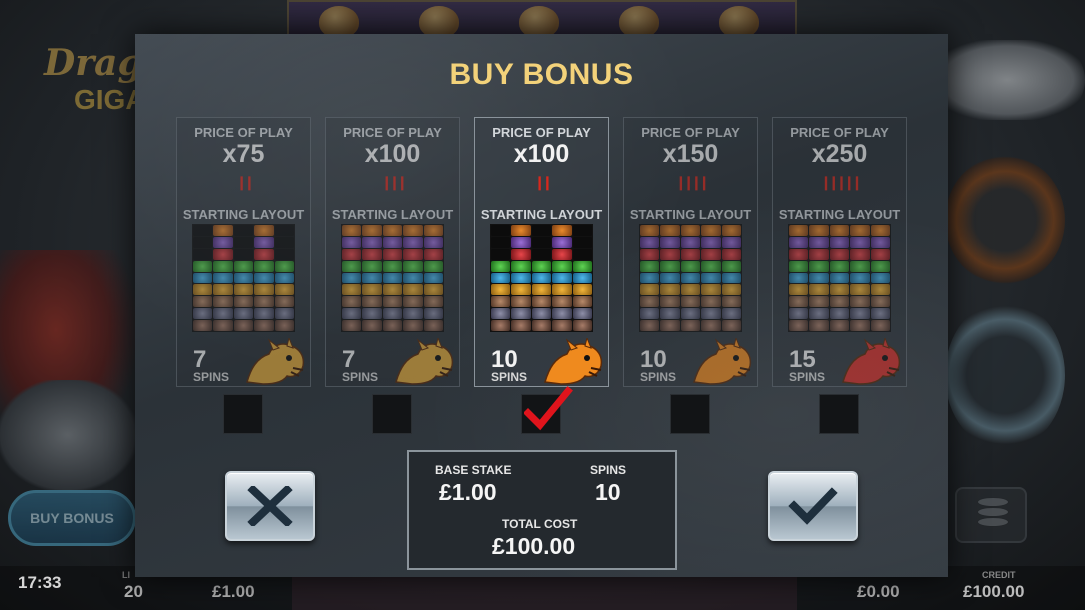 This screenshot has width=1085, height=610. I want to click on total-cost-value: £100.00, so click(534, 546).